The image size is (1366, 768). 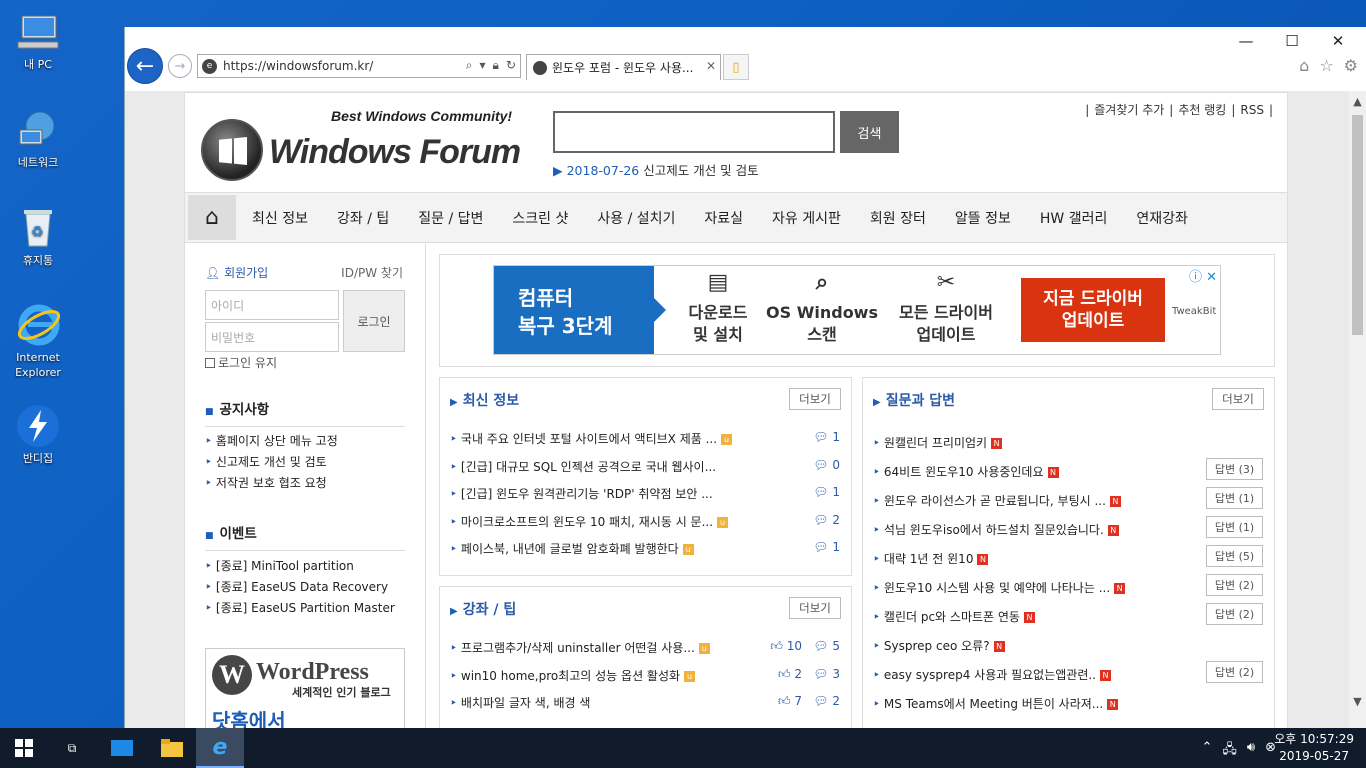 I want to click on maximize-button: ☐, so click(x=1292, y=41).